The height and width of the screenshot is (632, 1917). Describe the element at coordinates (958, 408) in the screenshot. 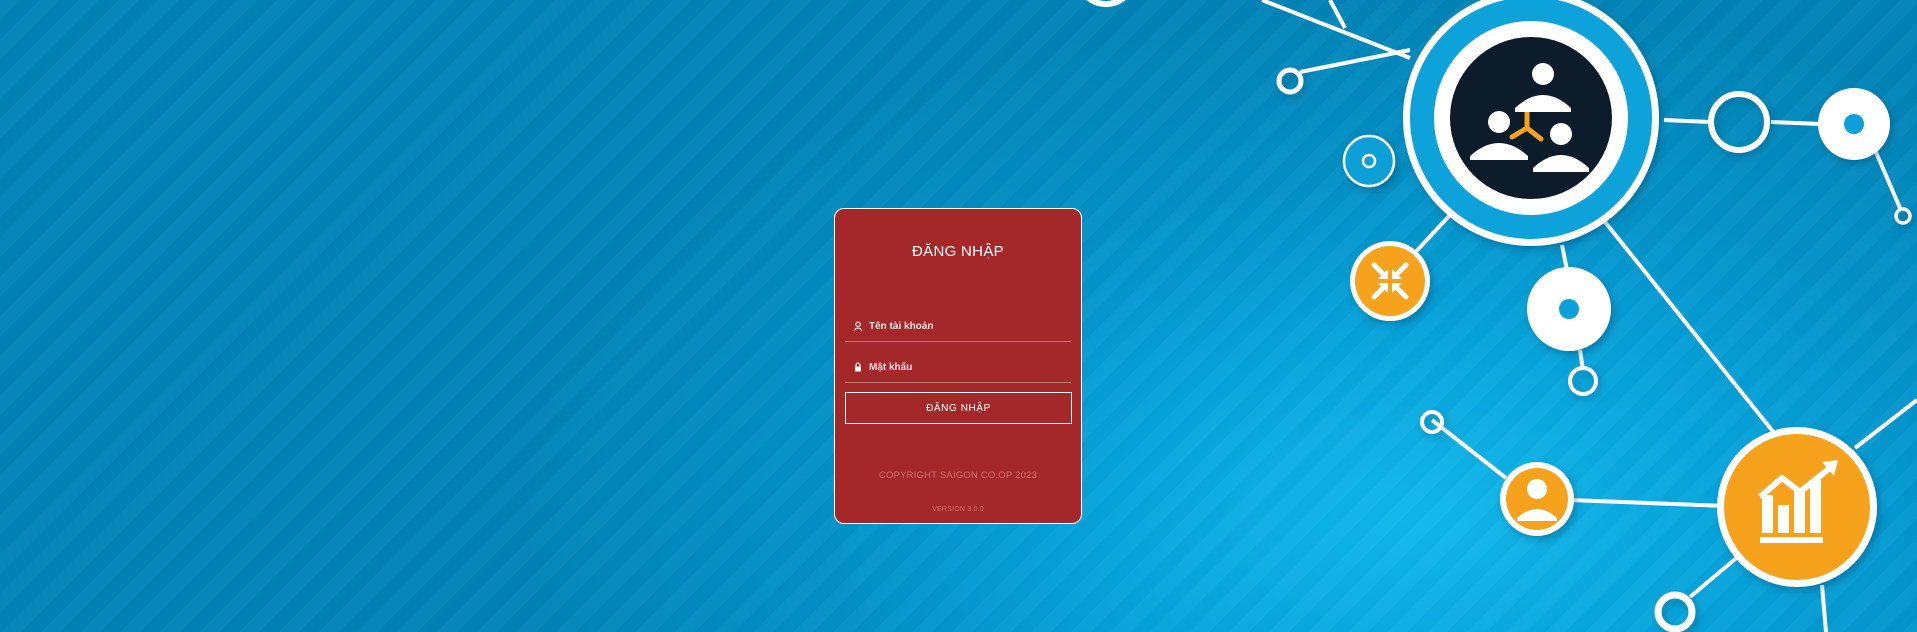

I see `login-button: ĐĂNG NHẬP` at that location.